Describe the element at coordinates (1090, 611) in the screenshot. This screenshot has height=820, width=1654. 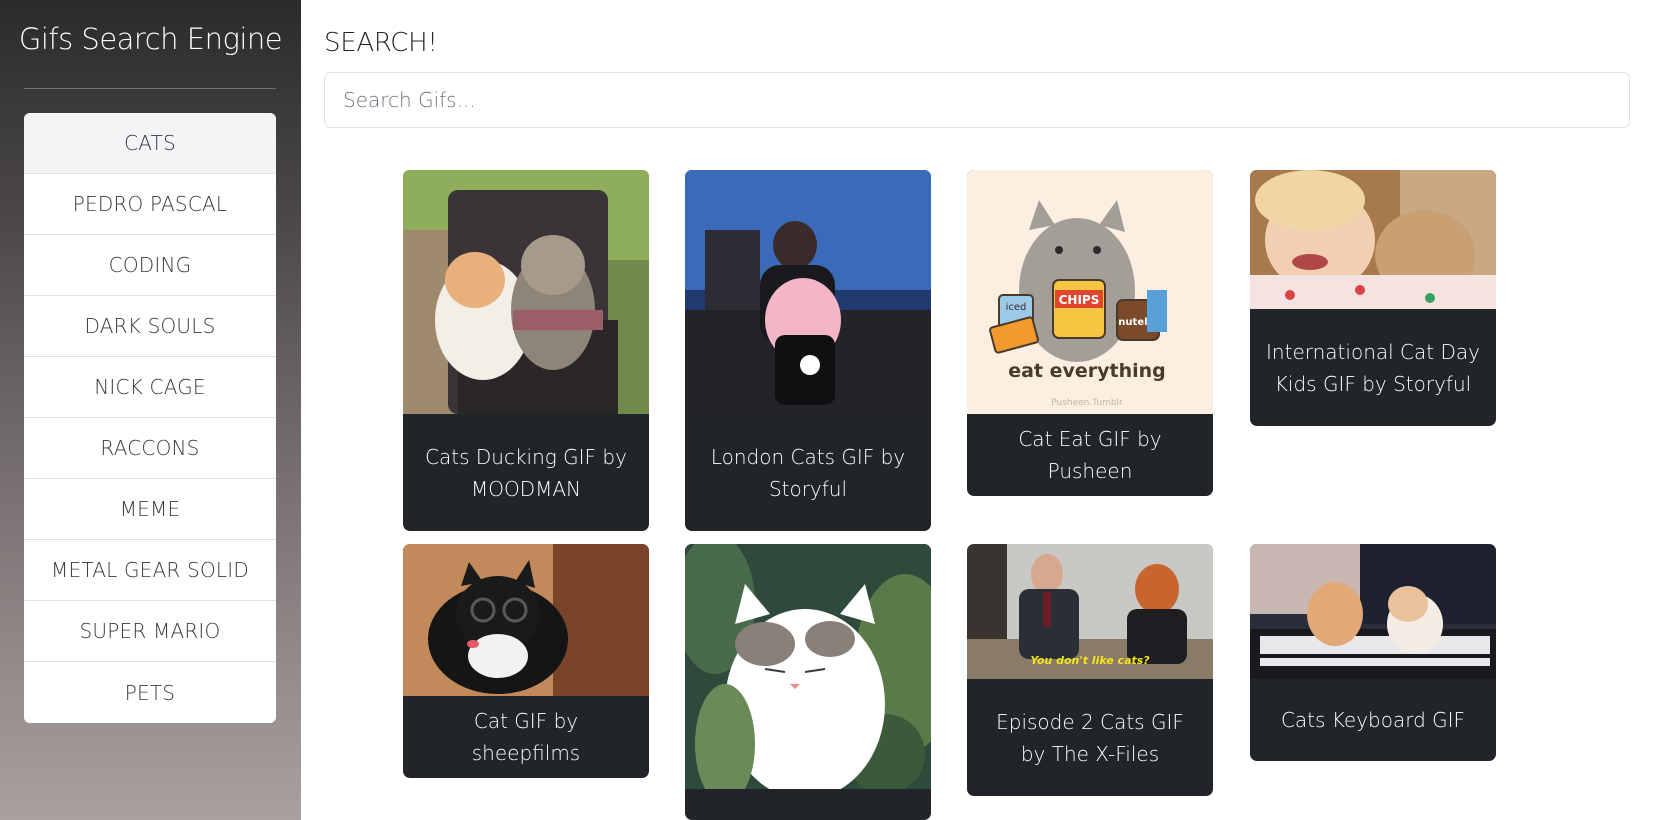
I see `gif-image: You don't like cats?` at that location.